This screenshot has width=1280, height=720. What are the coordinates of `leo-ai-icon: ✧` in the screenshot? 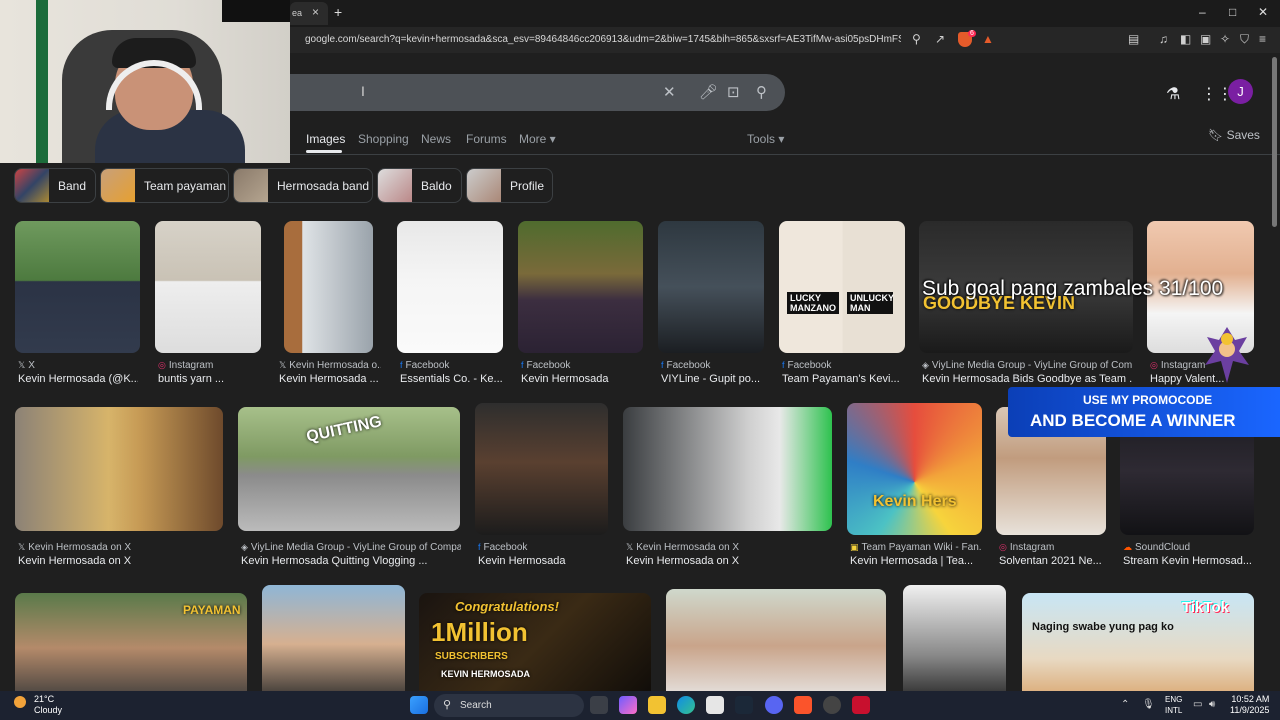 It's located at (1225, 39).